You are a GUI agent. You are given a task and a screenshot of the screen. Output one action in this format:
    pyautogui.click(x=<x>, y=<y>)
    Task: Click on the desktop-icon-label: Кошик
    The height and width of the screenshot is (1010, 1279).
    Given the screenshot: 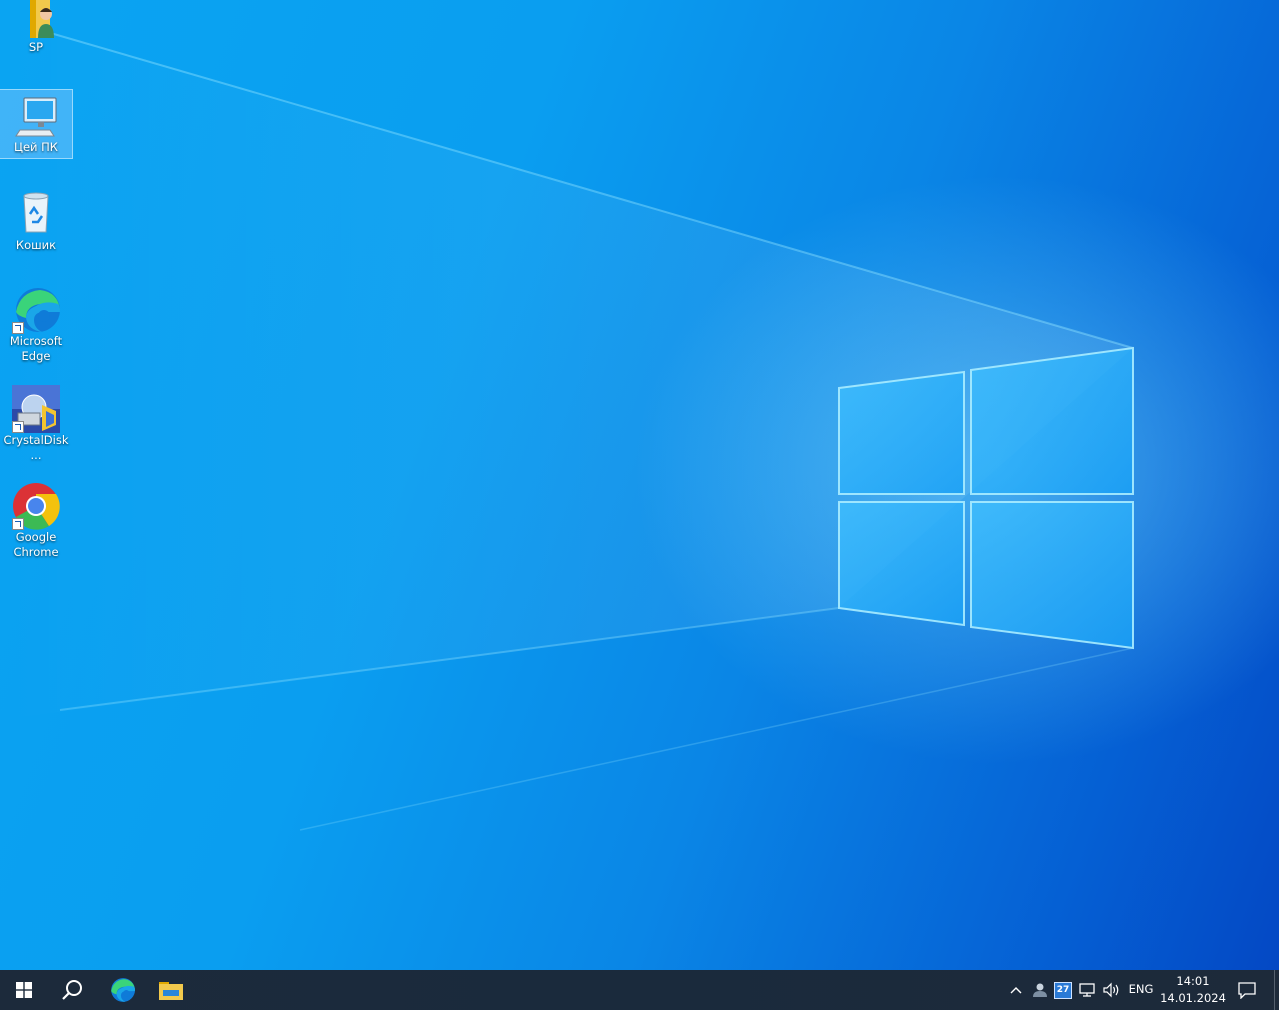 What is the action you would take?
    pyautogui.click(x=36, y=245)
    